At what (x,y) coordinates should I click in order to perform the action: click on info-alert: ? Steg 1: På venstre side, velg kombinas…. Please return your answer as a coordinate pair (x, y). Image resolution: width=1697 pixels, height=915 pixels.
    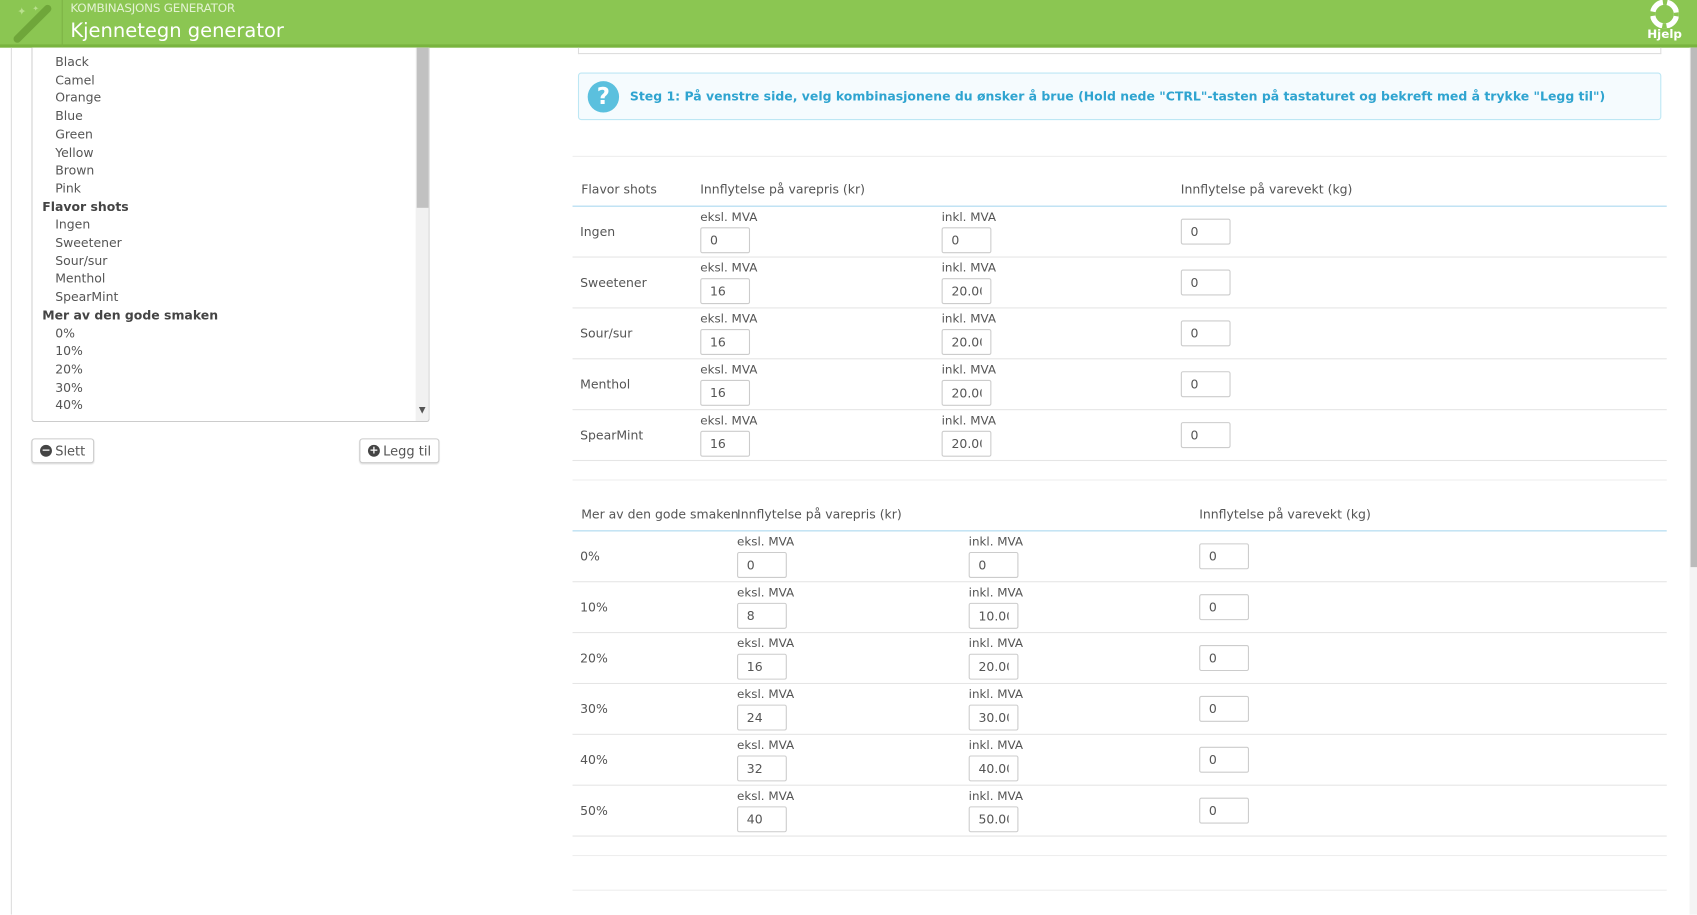
    Looking at the image, I should click on (1119, 96).